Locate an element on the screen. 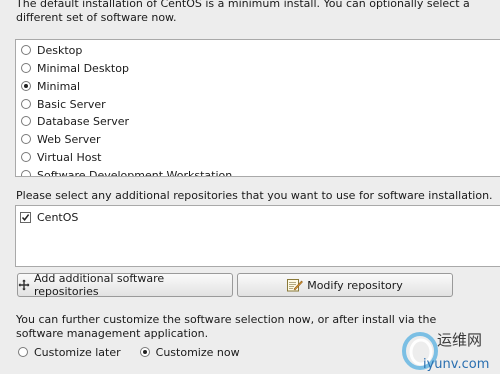  customize-now-option: Customize now is located at coordinates (189, 352).